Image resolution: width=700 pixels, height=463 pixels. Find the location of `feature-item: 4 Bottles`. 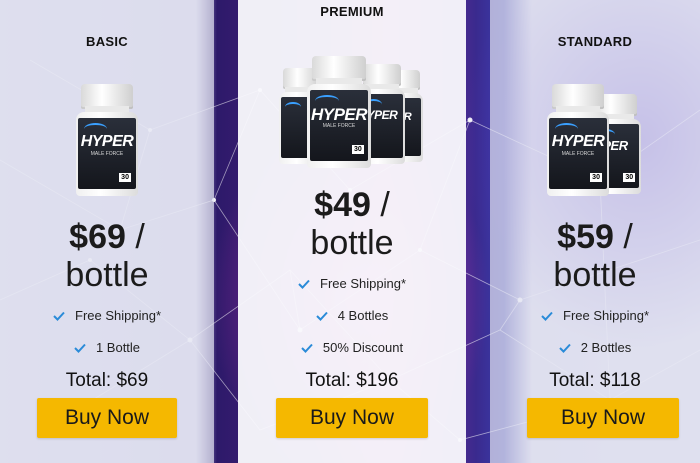

feature-item: 4 Bottles is located at coordinates (352, 315).